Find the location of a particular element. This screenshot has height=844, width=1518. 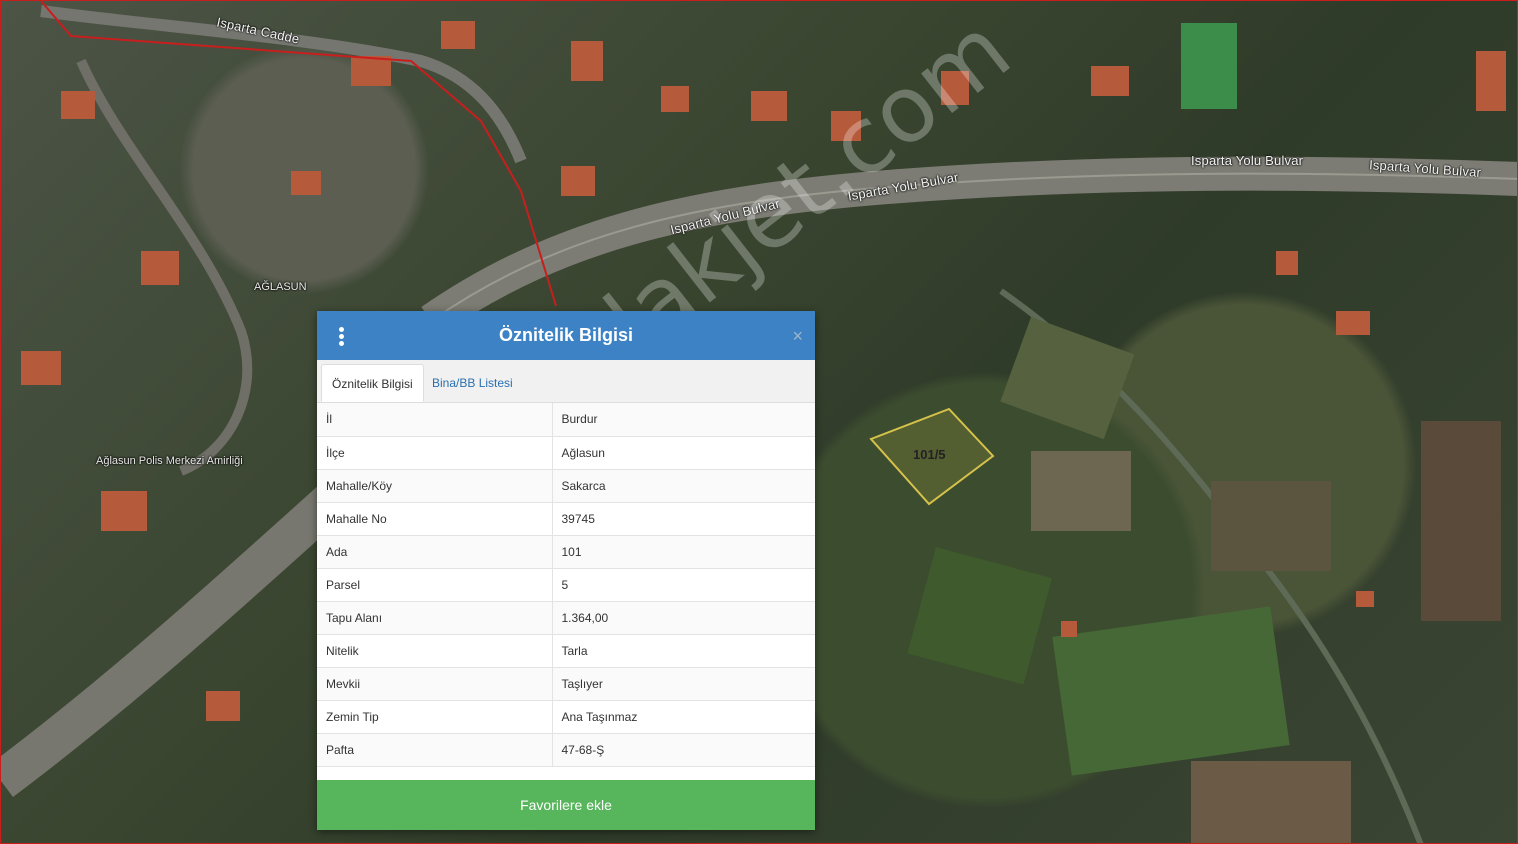

place-label-police: Ağlasun Polis Merkezi Amirliği is located at coordinates (169, 461).